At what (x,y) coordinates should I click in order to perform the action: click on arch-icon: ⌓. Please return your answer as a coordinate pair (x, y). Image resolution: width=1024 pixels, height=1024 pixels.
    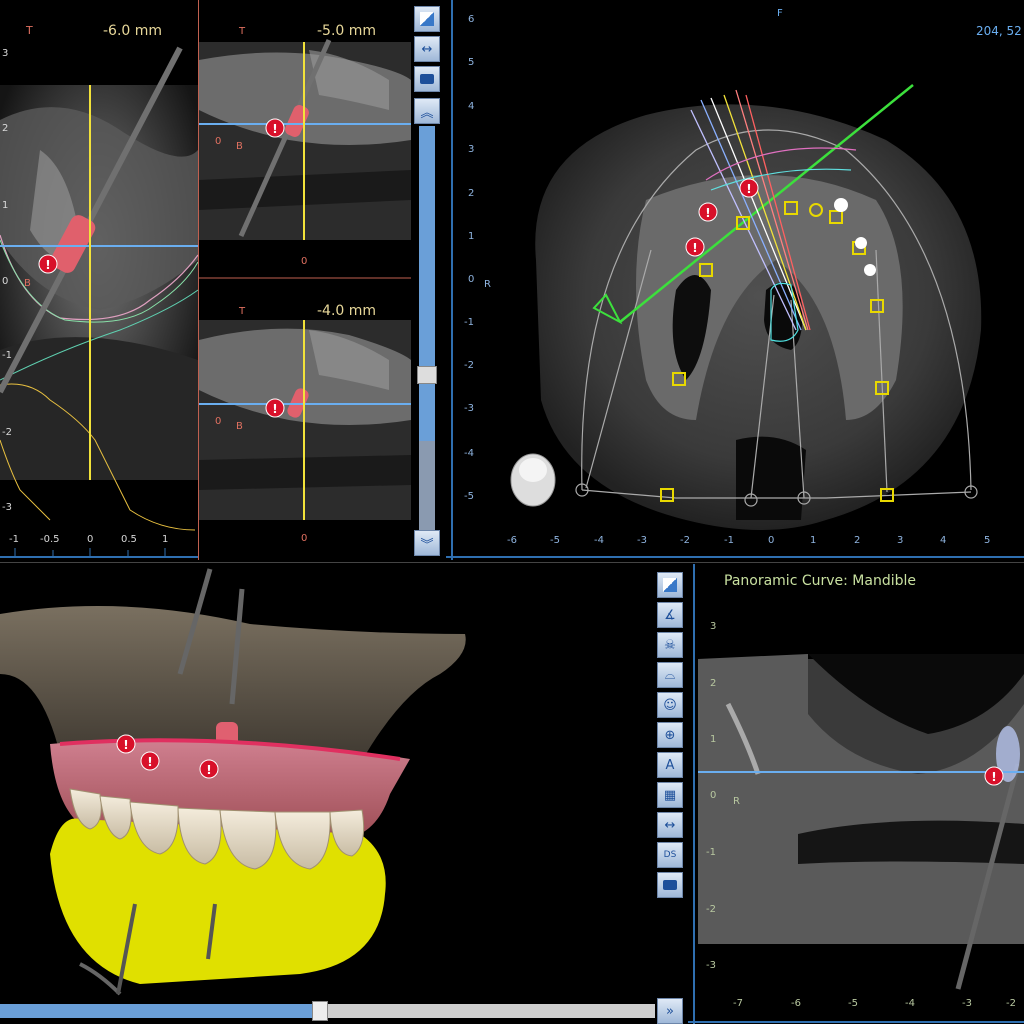
    Looking at the image, I should click on (670, 675).